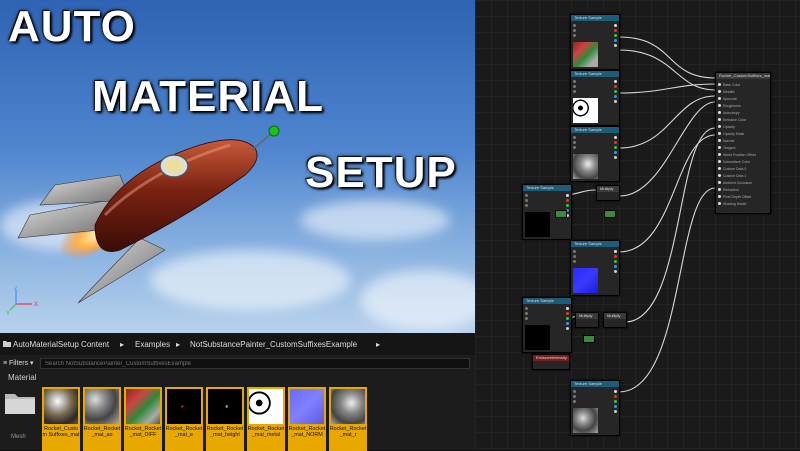 This screenshot has width=800, height=451. What do you see at coordinates (742, 204) in the screenshot?
I see `result-pin: Shading Model` at bounding box center [742, 204].